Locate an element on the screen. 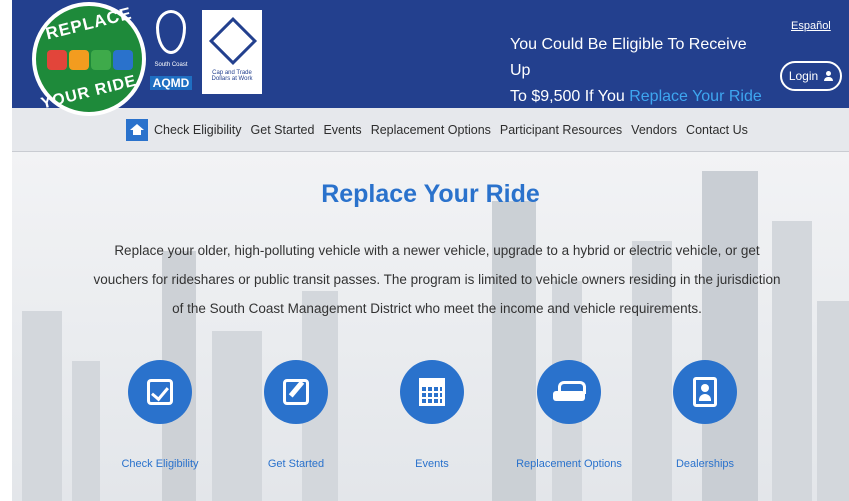  tile-check-eligibility: Check Eligibility is located at coordinates (160, 415).